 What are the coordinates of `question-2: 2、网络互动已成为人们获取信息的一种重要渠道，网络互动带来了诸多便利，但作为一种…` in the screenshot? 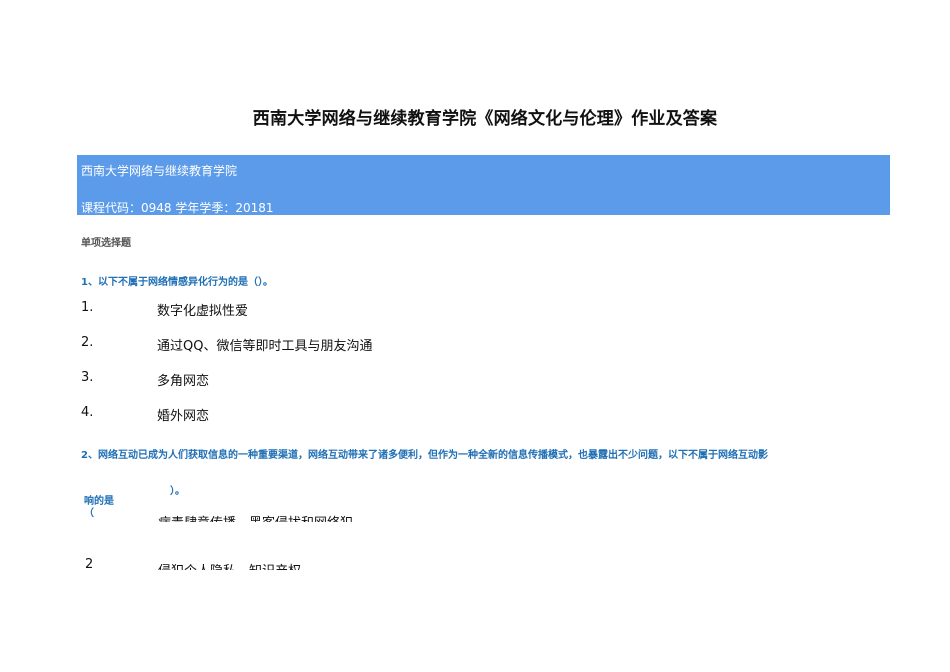 It's located at (424, 455).